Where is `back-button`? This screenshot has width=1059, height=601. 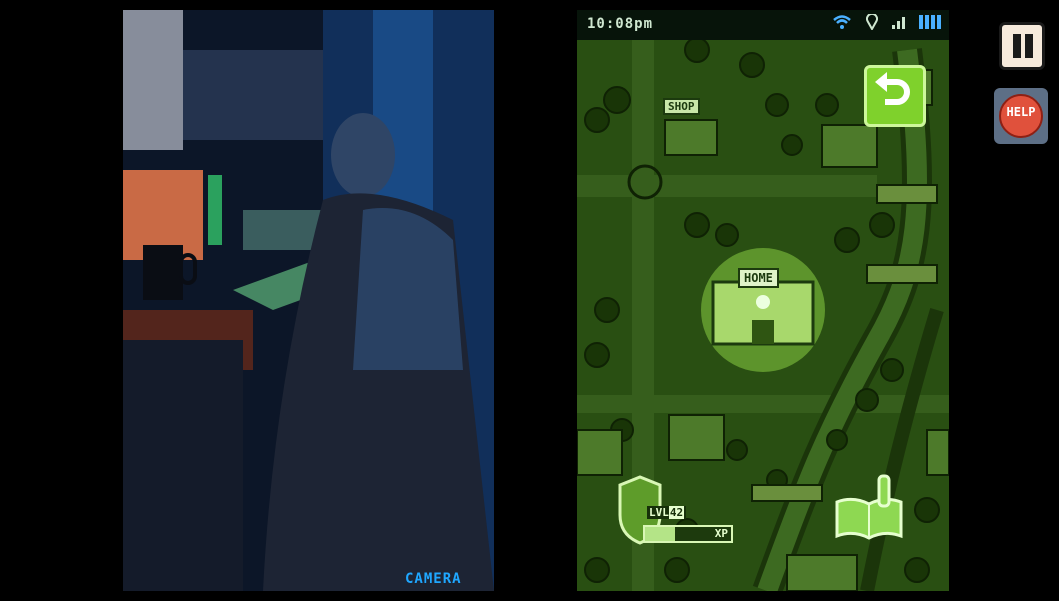 back-button is located at coordinates (895, 96).